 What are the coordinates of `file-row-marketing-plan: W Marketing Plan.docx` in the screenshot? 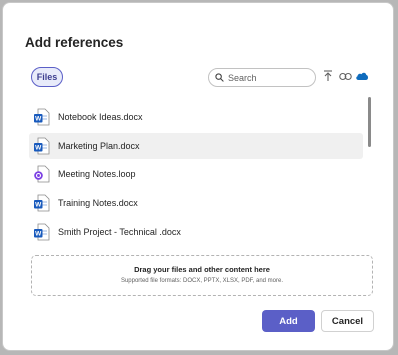 It's located at (196, 146).